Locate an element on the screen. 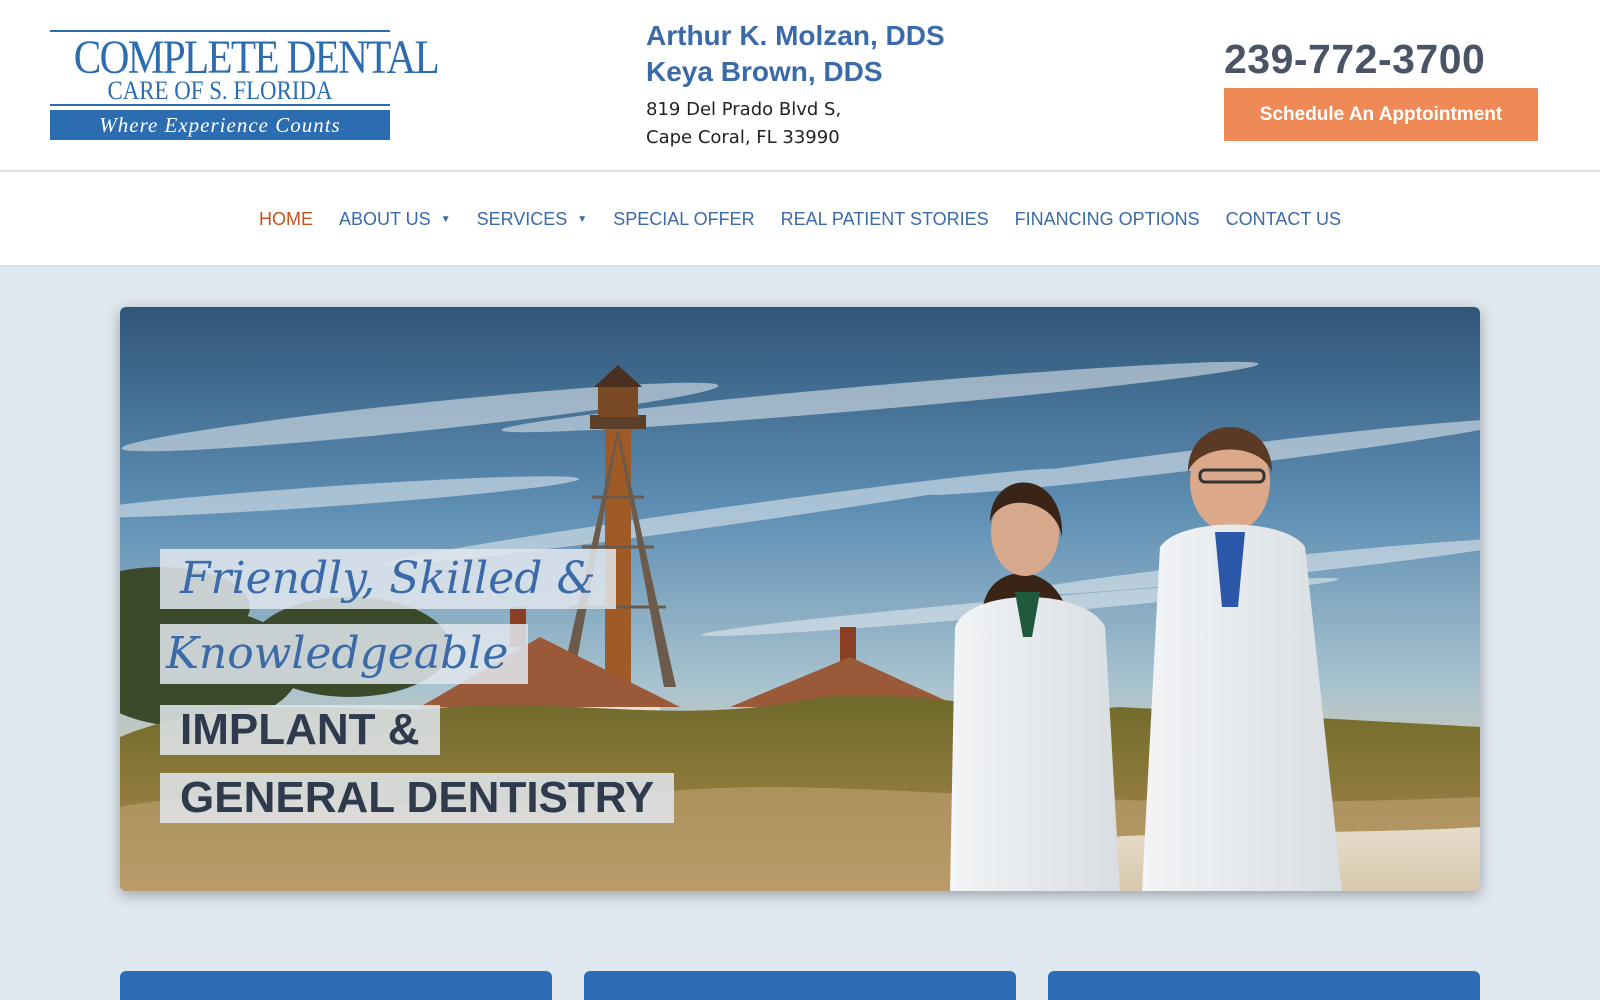 The image size is (1600, 1000). nav-item-about-us: ABOUT US ▼ is located at coordinates (395, 219).